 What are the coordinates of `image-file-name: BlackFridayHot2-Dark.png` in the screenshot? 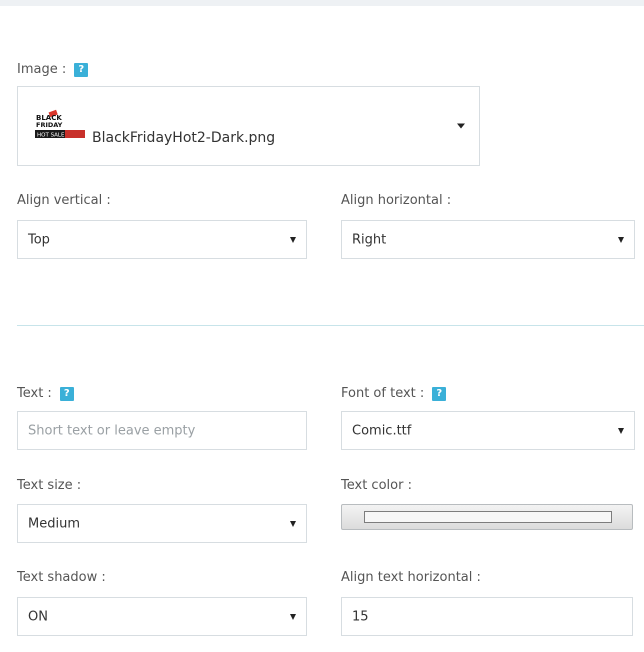 It's located at (184, 138).